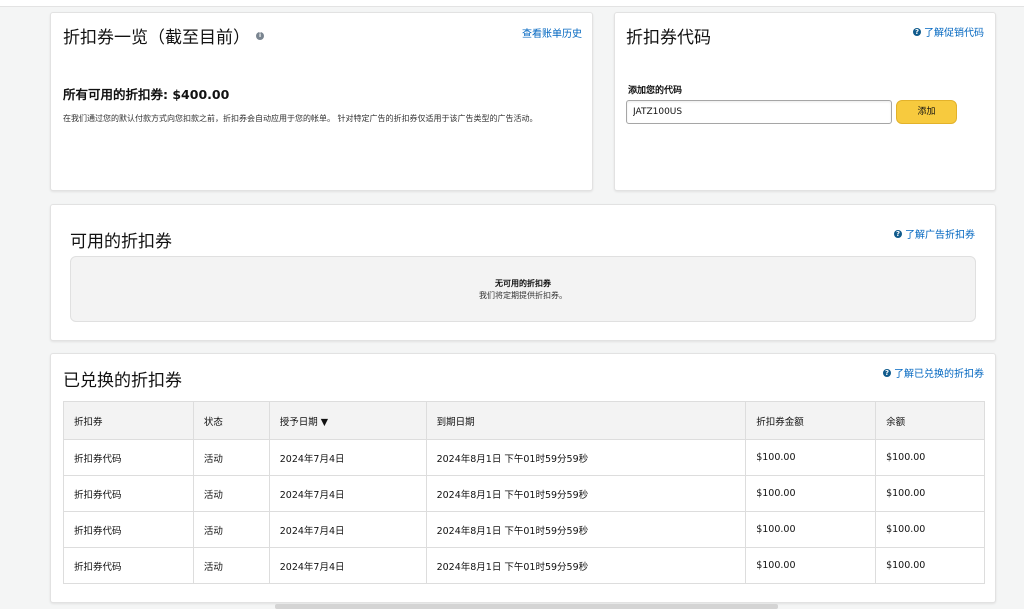  What do you see at coordinates (122, 381) in the screenshot?
I see `redeemed-title: 已兑换的折扣券` at bounding box center [122, 381].